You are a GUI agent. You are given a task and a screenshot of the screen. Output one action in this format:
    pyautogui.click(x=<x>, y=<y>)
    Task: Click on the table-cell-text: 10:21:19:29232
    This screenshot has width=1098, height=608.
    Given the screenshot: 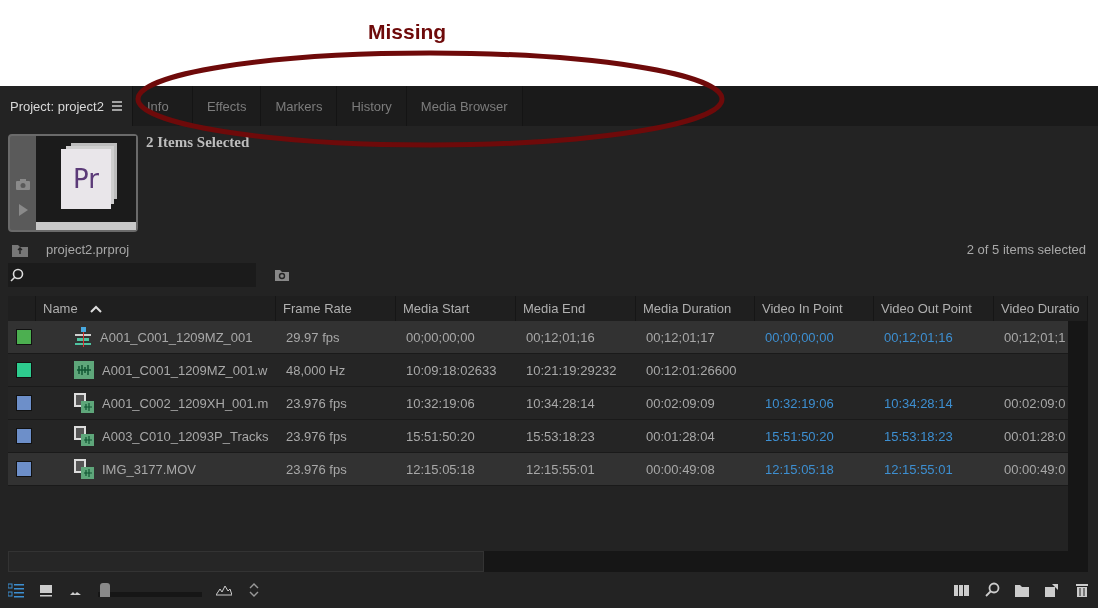 What is the action you would take?
    pyautogui.click(x=571, y=370)
    